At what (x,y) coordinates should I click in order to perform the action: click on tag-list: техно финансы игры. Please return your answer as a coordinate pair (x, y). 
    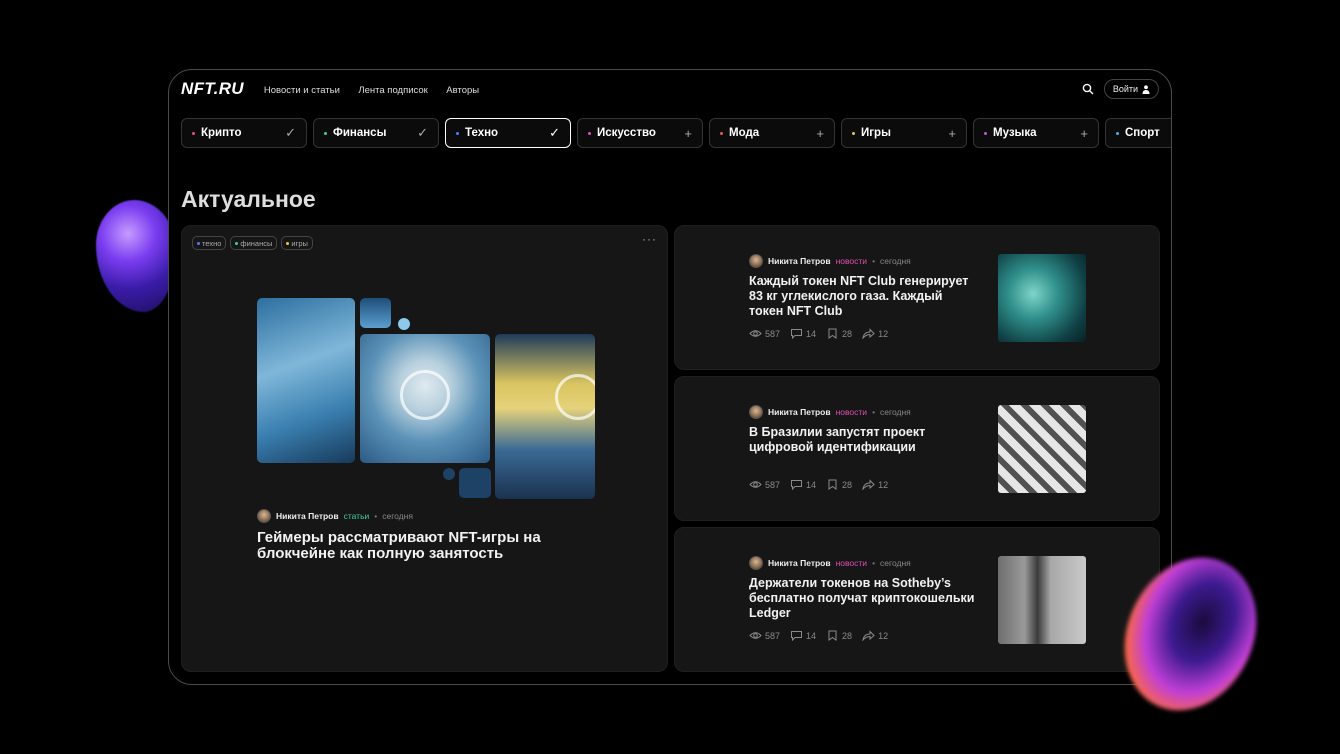
    Looking at the image, I should click on (252, 243).